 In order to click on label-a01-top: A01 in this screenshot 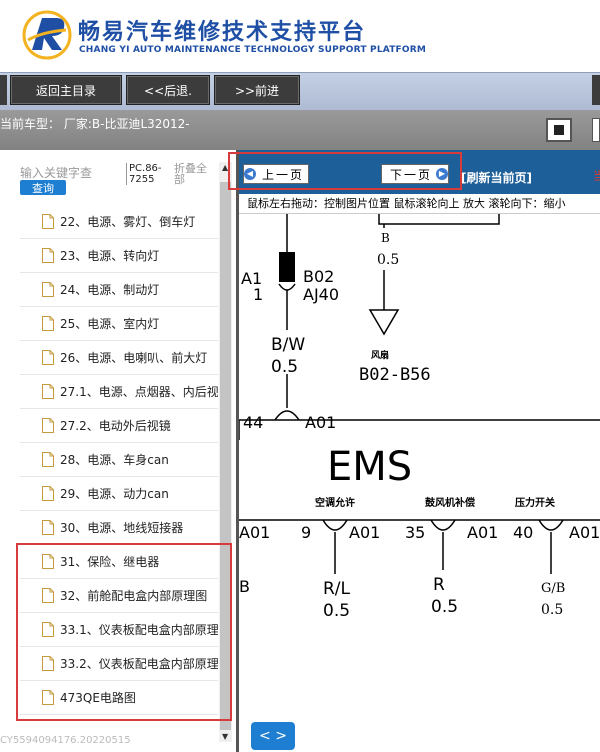, I will do `click(320, 422)`.